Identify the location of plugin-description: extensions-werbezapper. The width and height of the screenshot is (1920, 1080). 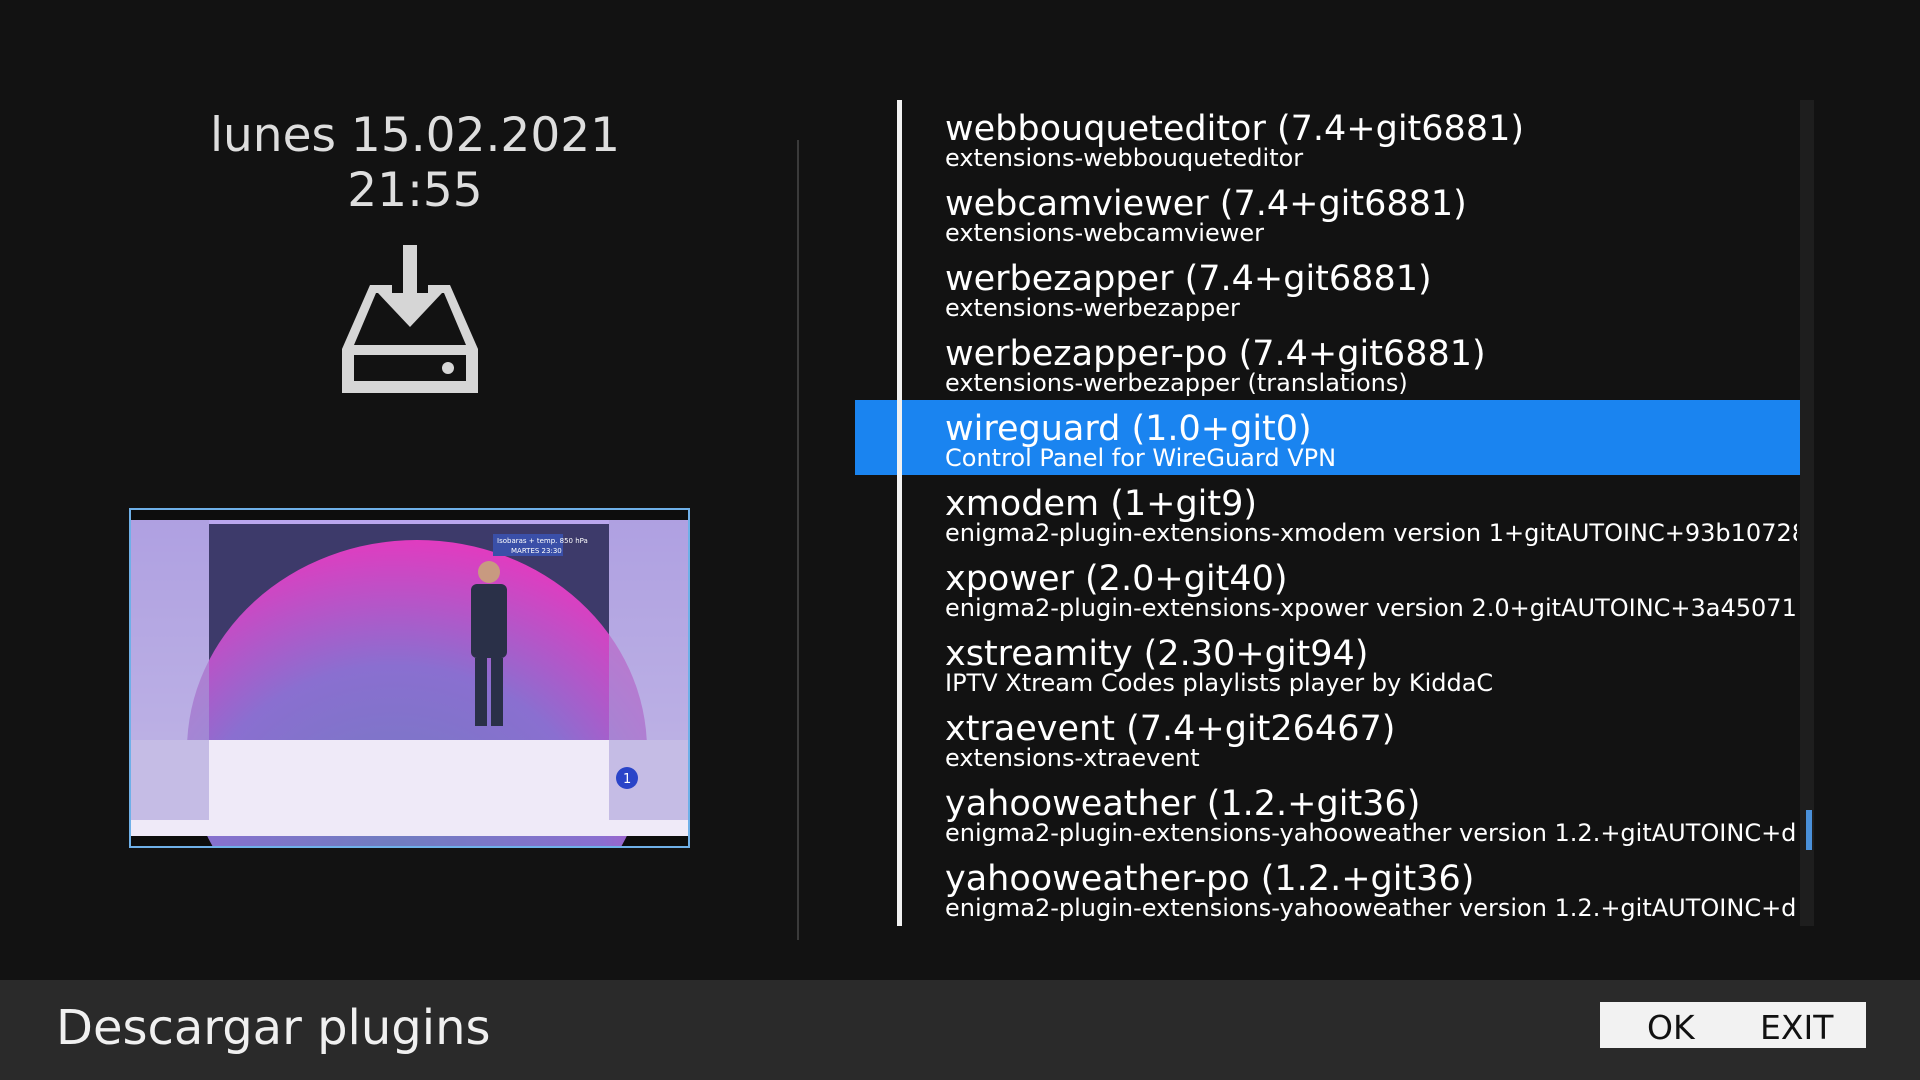
(1092, 308).